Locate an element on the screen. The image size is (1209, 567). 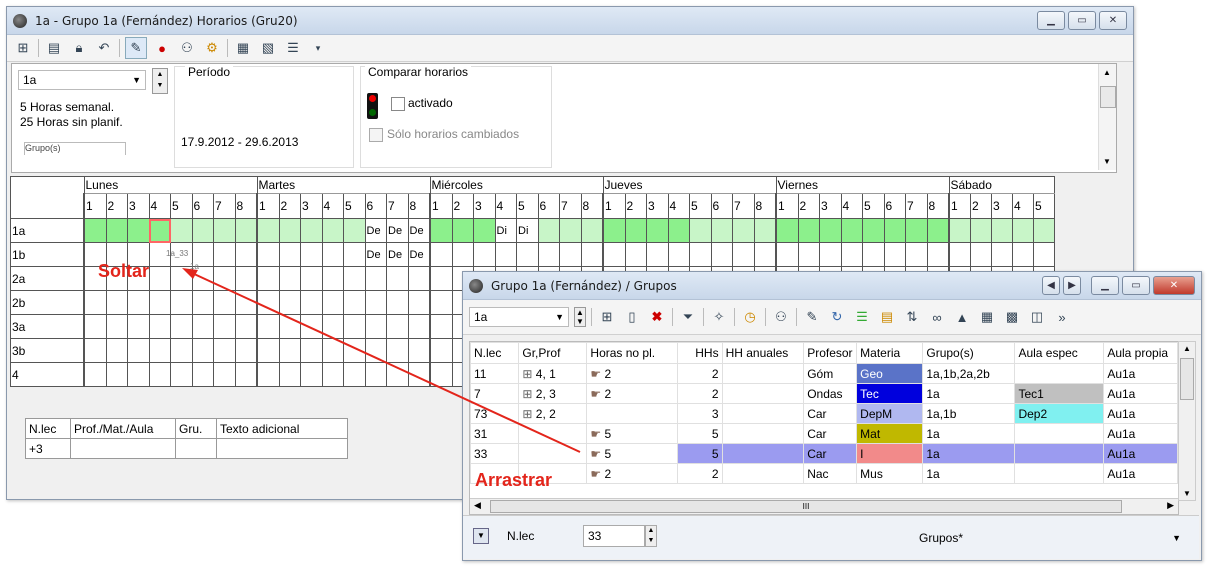
row-label: 3a is located at coordinates (47, 326).